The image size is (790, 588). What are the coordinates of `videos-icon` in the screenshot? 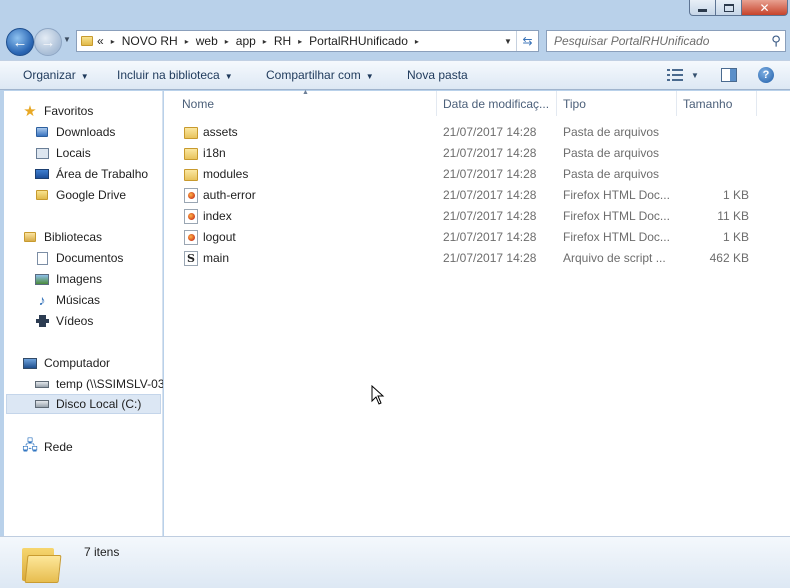 It's located at (42, 321).